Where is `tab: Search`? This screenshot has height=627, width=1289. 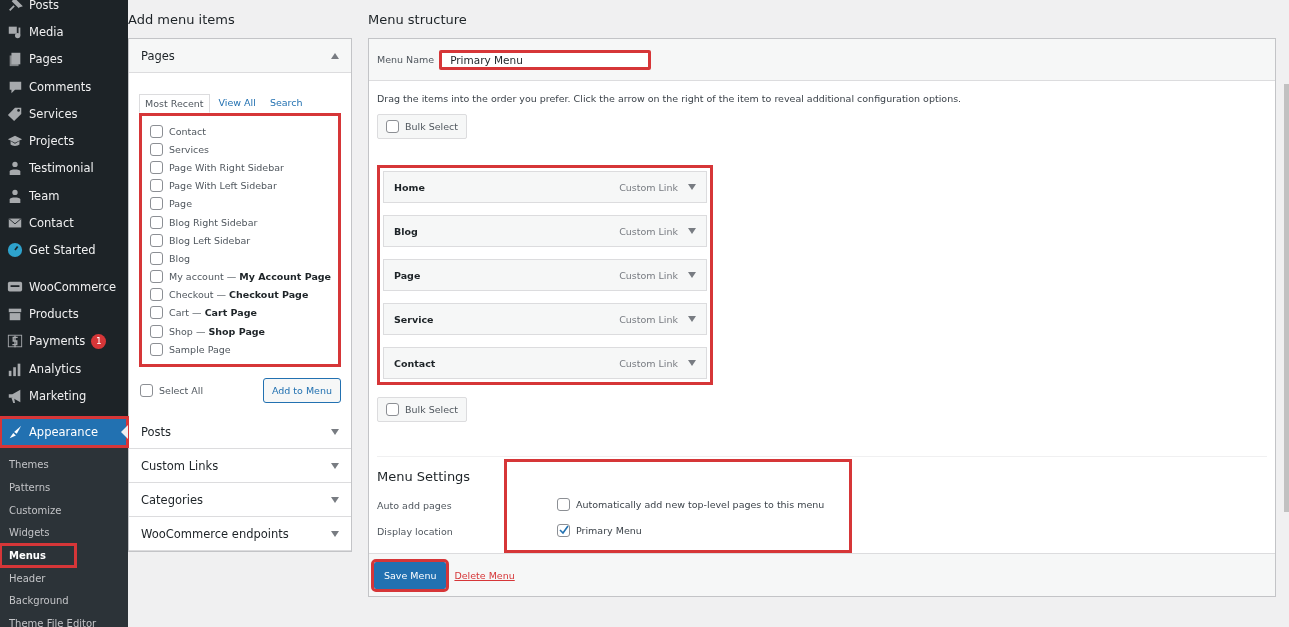
tab: Search is located at coordinates (286, 103).